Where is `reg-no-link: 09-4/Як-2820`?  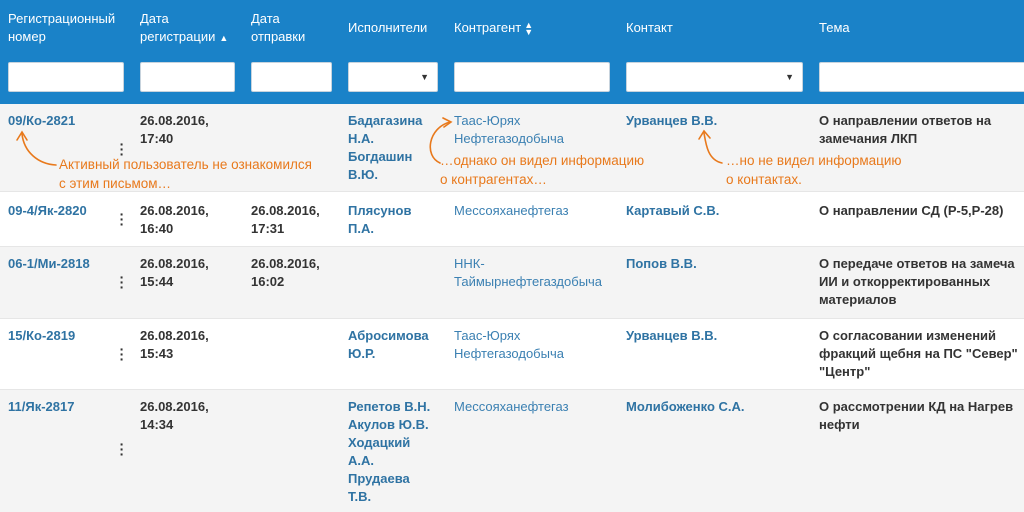
reg-no-link: 09-4/Як-2820 is located at coordinates (47, 211).